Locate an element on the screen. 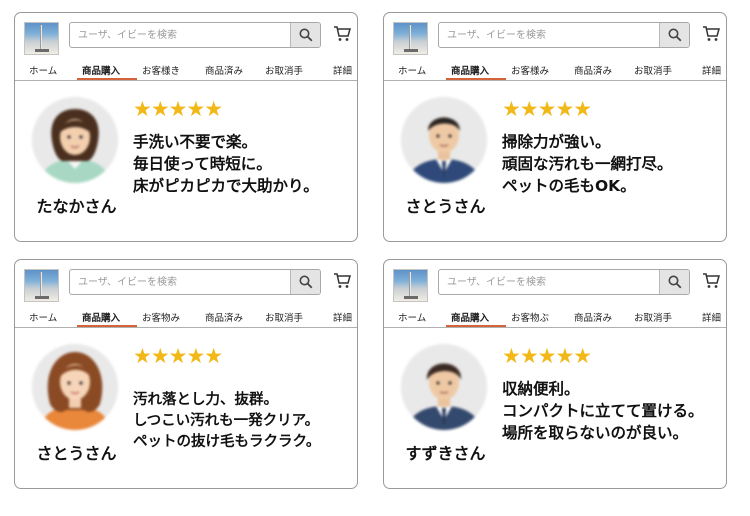 The height and width of the screenshot is (516, 750). review-line: 場所を取らないのが良い。 is located at coordinates (595, 433).